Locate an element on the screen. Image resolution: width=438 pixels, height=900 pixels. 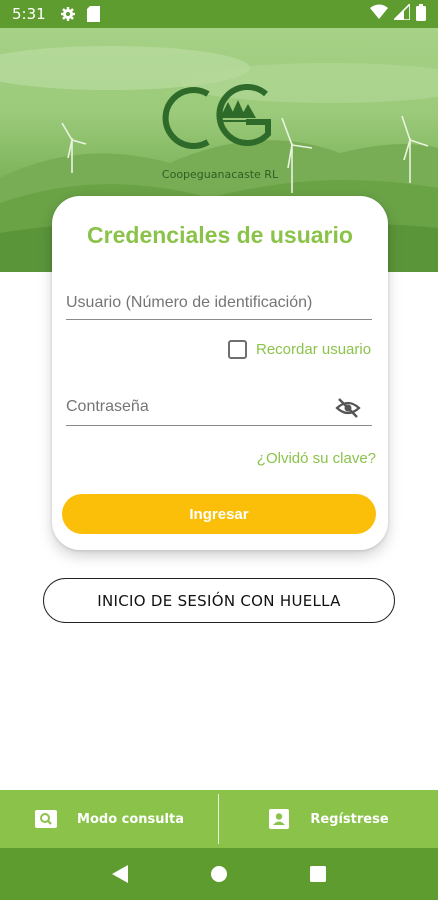
bottom-tab-bar: Modo consulta Regístrese is located at coordinates (219, 819).